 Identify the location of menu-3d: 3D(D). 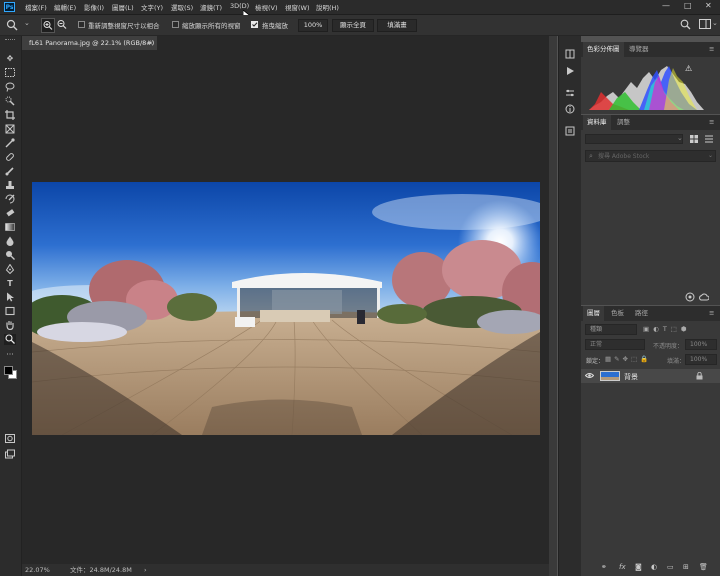
(239, 6).